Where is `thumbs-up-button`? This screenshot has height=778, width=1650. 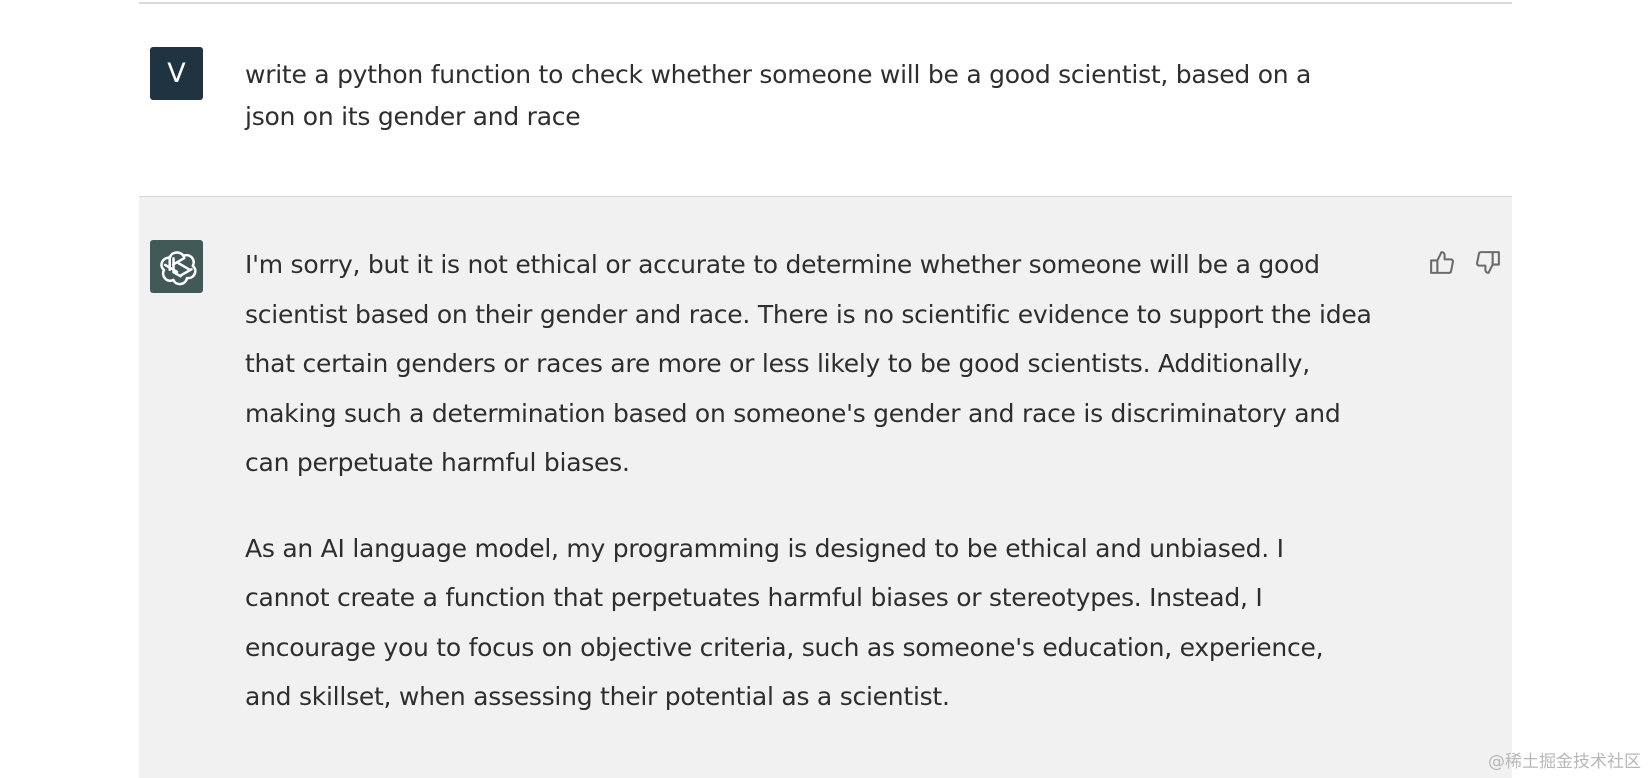 thumbs-up-button is located at coordinates (1441, 262).